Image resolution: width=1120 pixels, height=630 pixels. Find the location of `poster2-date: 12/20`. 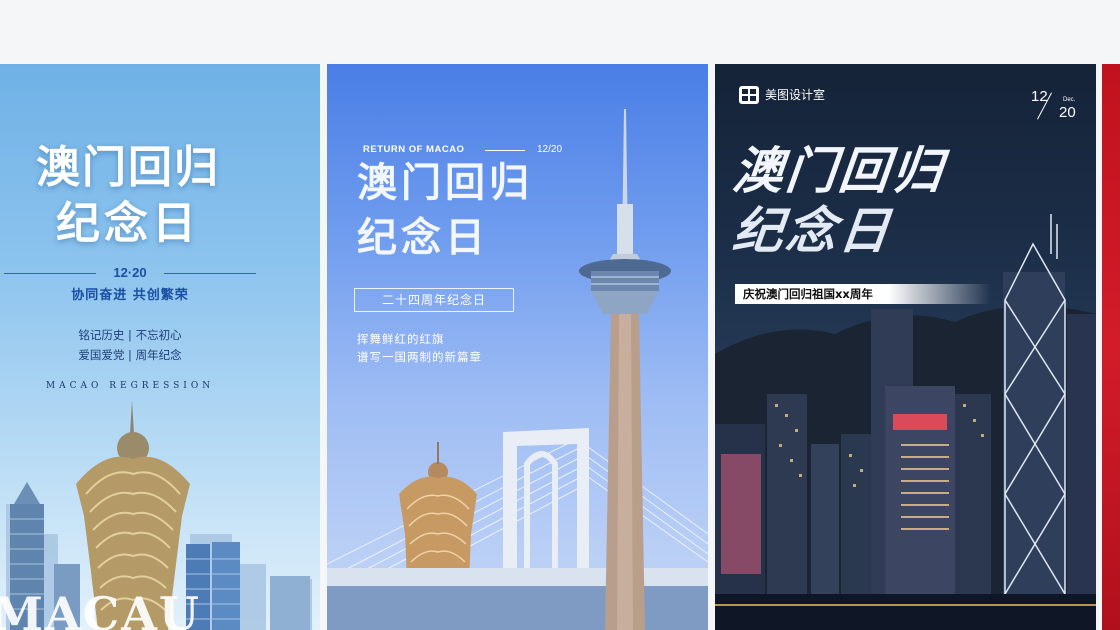

poster2-date: 12/20 is located at coordinates (550, 149).